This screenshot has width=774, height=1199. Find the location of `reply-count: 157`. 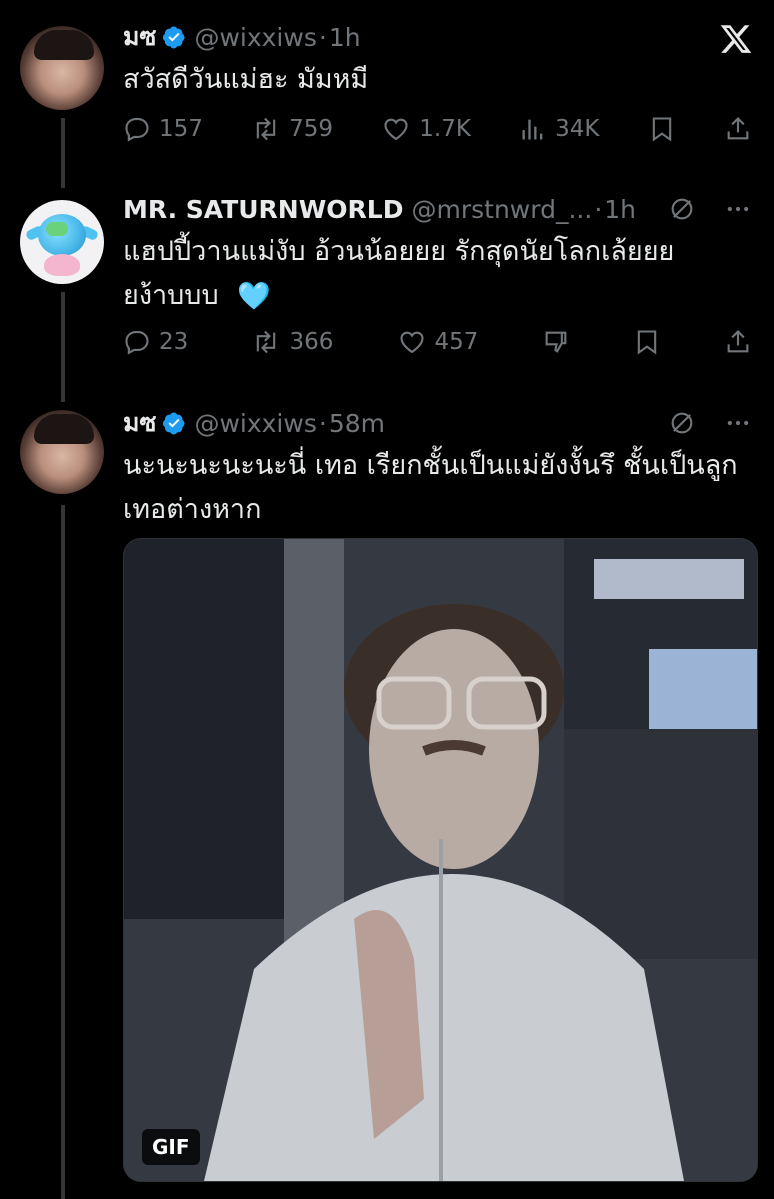

reply-count: 157 is located at coordinates (181, 129).